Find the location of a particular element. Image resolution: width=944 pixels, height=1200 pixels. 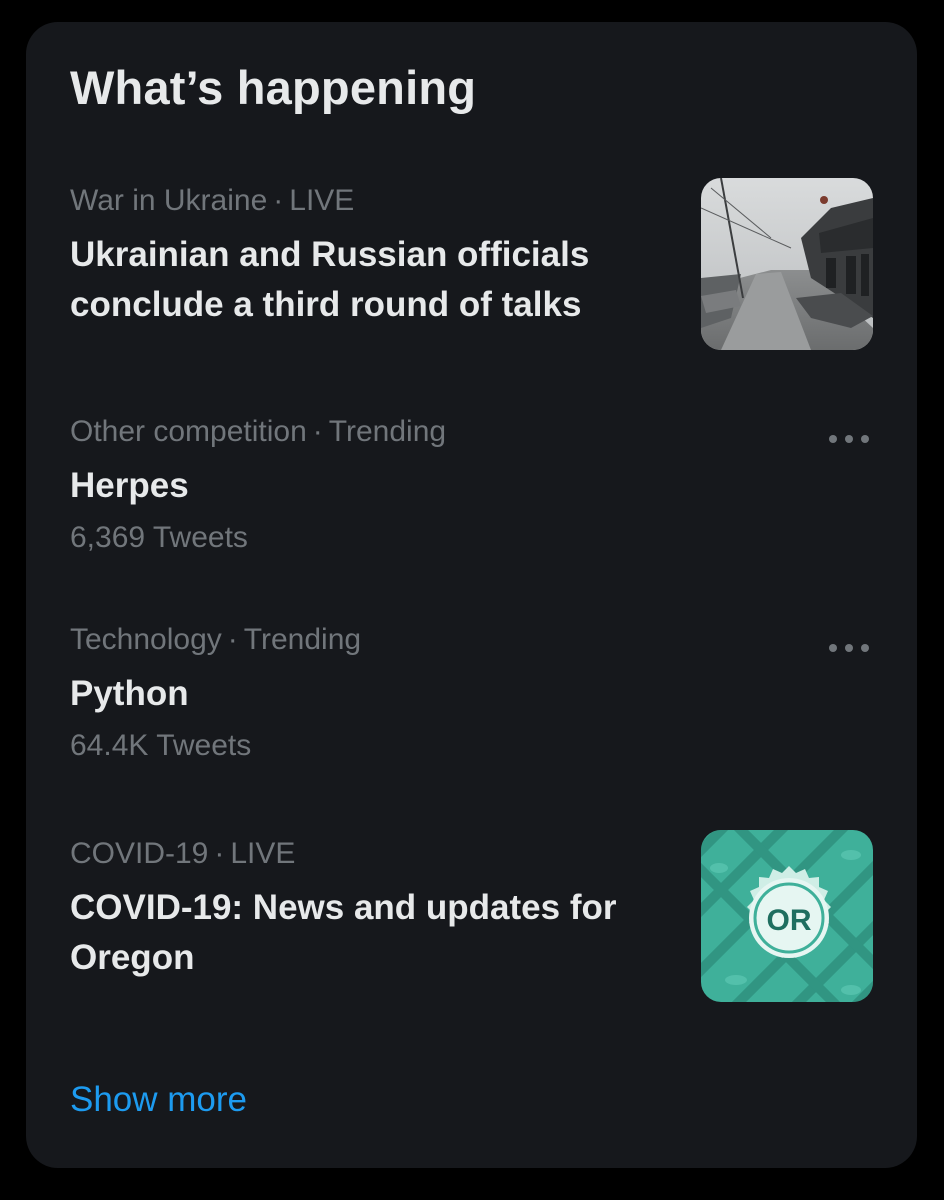

trend-category: Other competition is located at coordinates (188, 431).